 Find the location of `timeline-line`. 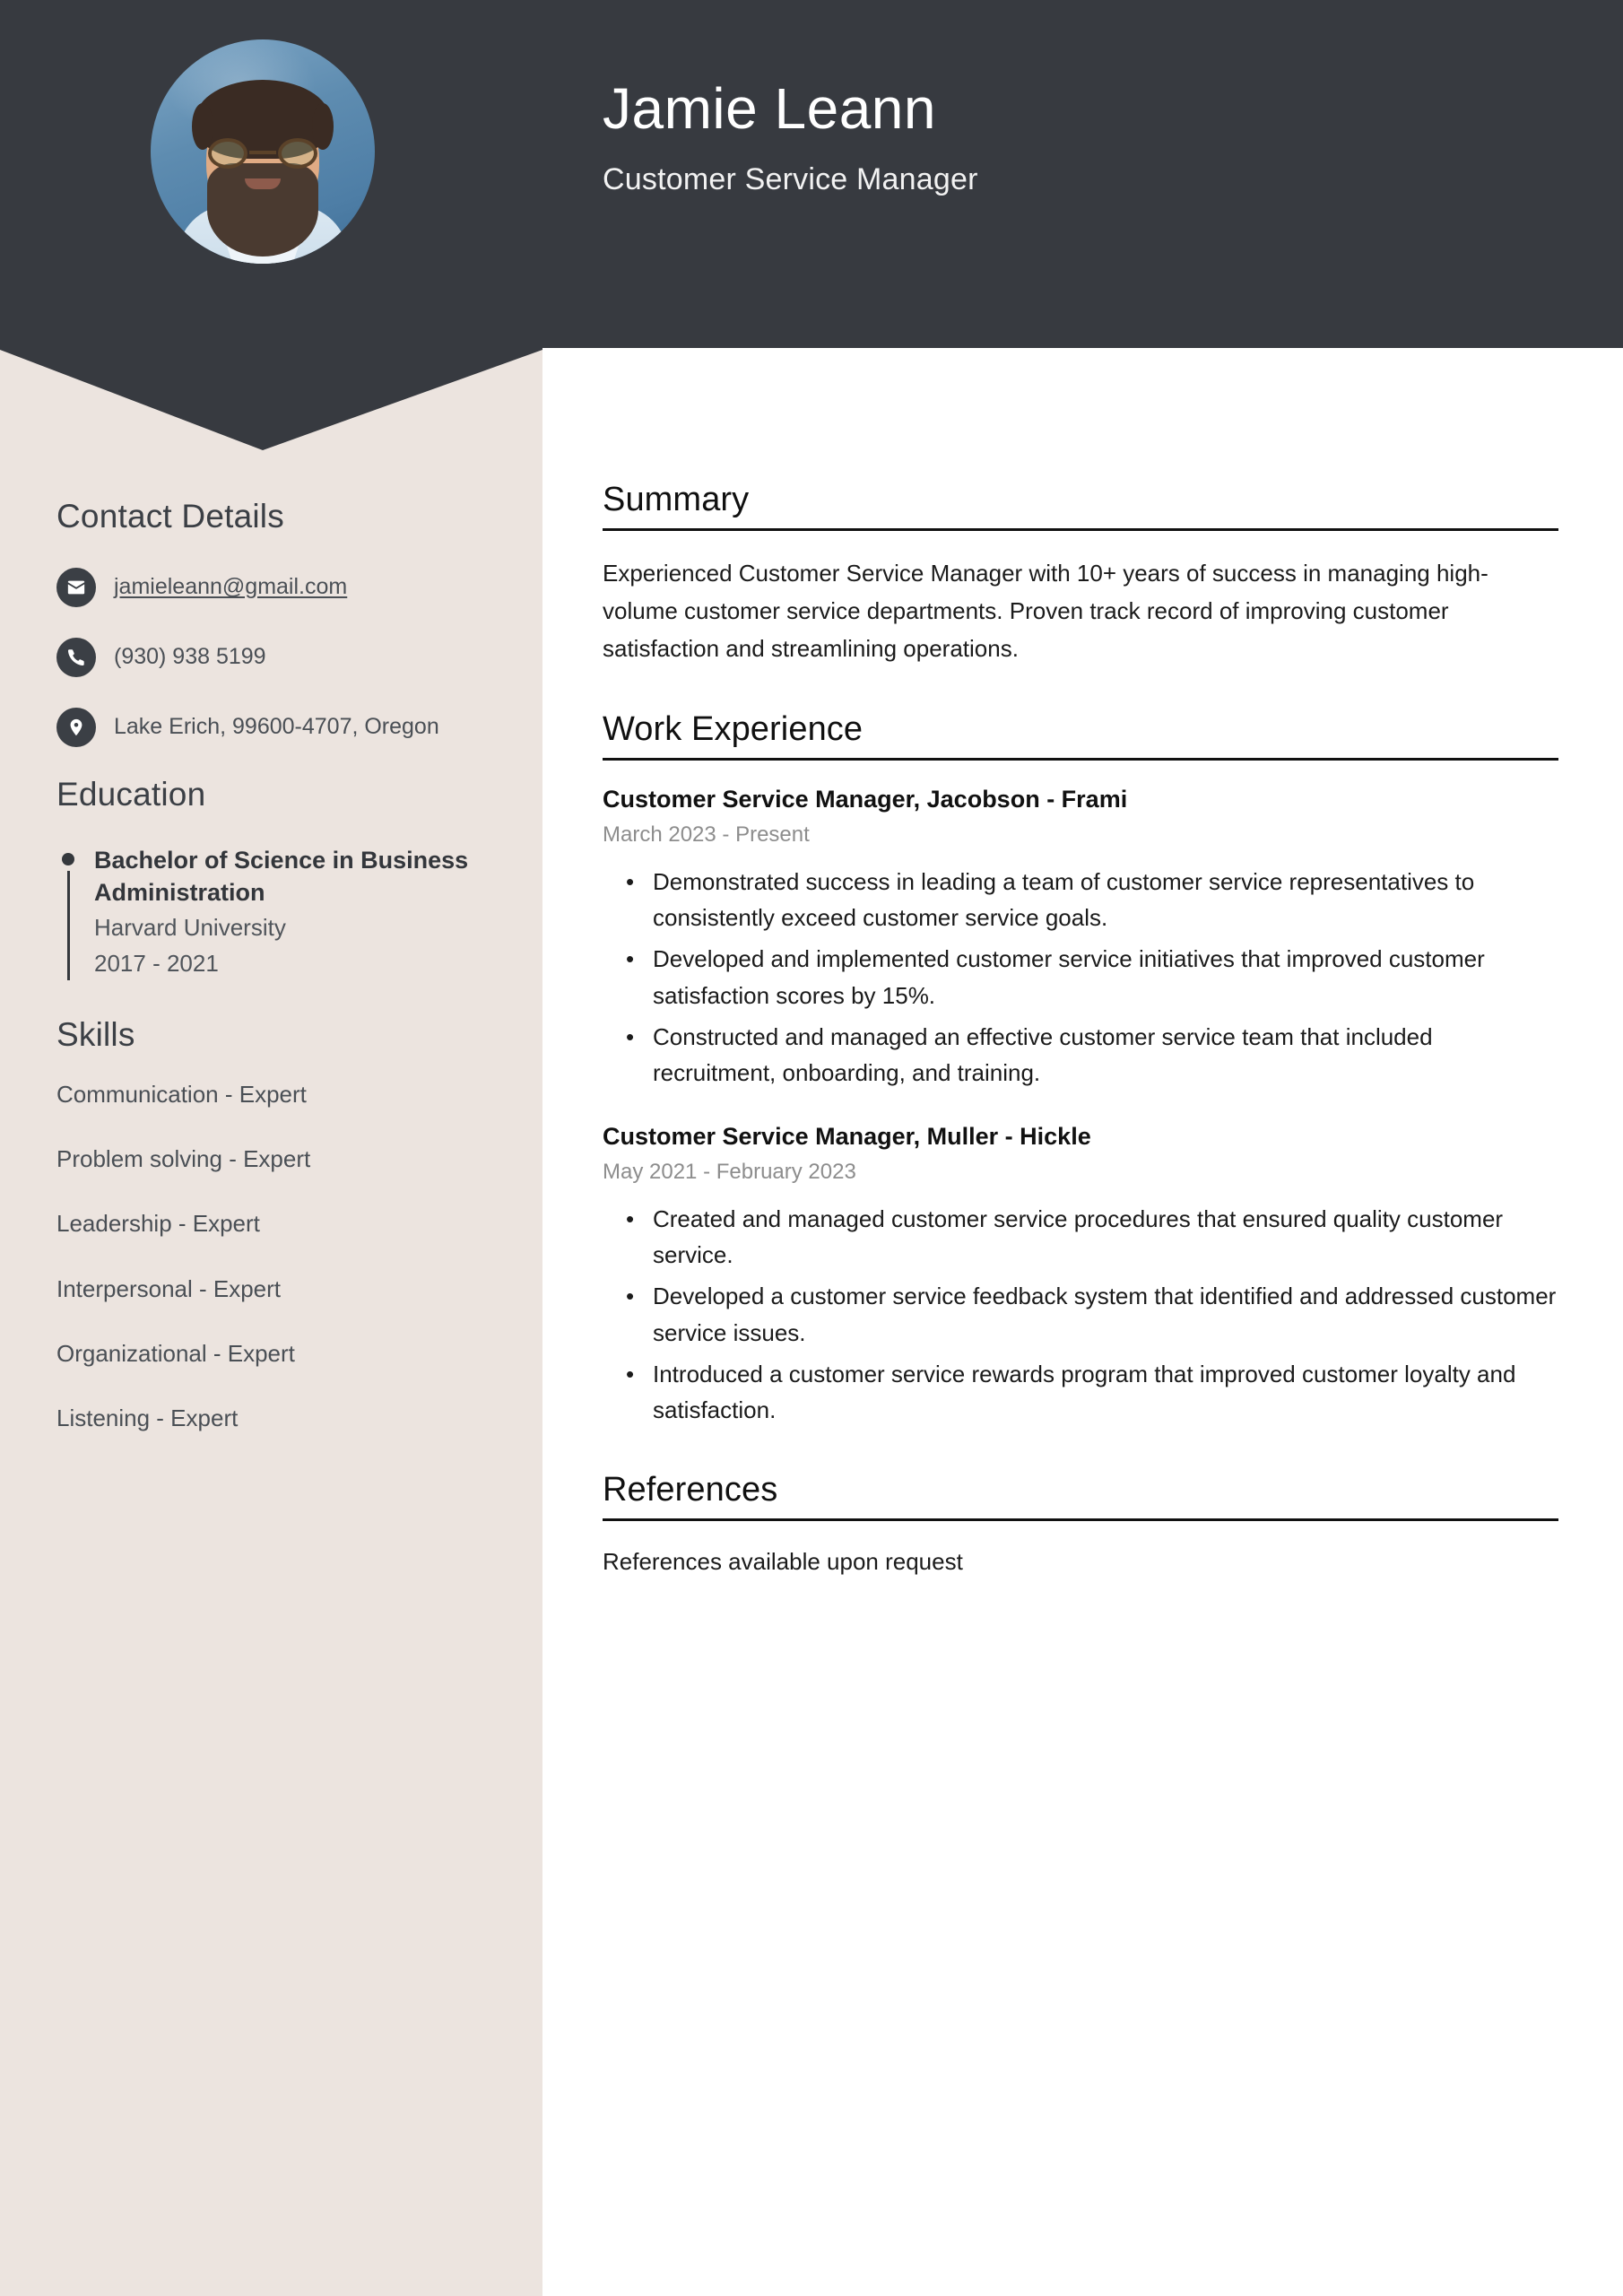

timeline-line is located at coordinates (68, 926).